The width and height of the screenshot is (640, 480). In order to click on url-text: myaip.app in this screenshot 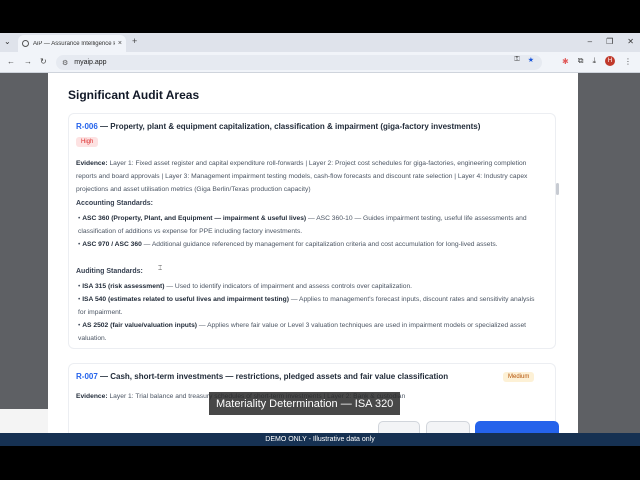, I will do `click(90, 62)`.